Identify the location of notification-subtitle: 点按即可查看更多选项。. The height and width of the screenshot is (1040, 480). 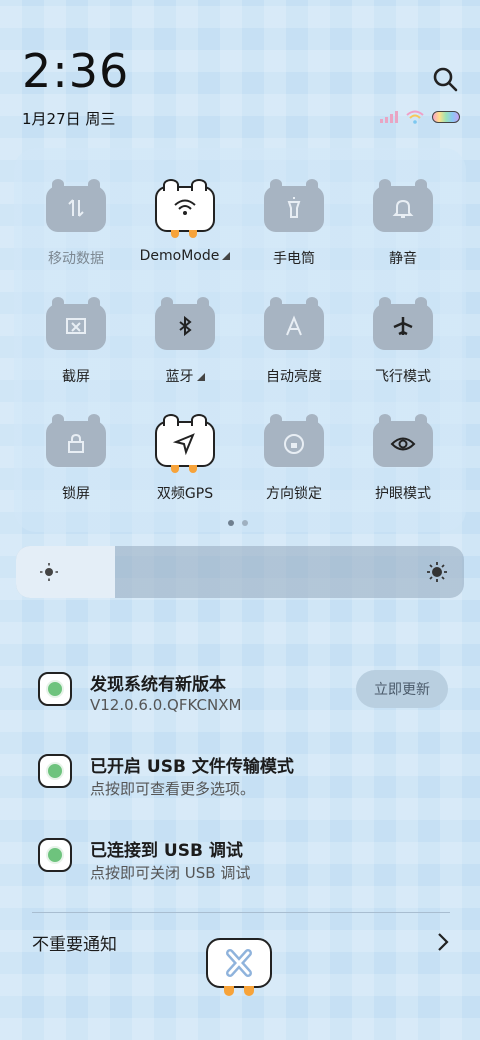
(173, 789).